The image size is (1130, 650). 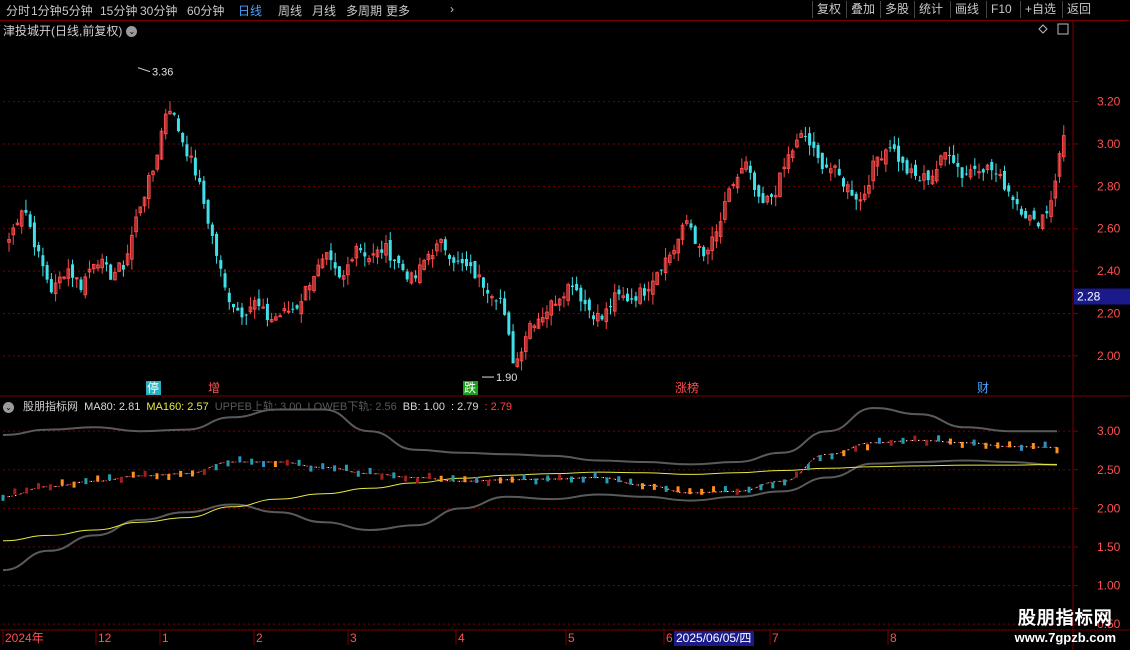 What do you see at coordinates (1109, 470) in the screenshot?
I see `ind-tick-label-1: 2.50` at bounding box center [1109, 470].